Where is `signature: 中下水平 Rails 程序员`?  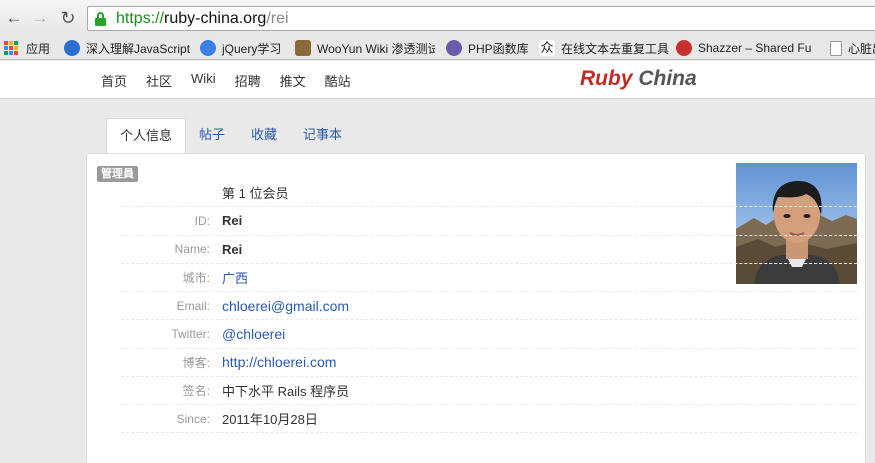 signature: 中下水平 Rails 程序员 is located at coordinates (286, 391).